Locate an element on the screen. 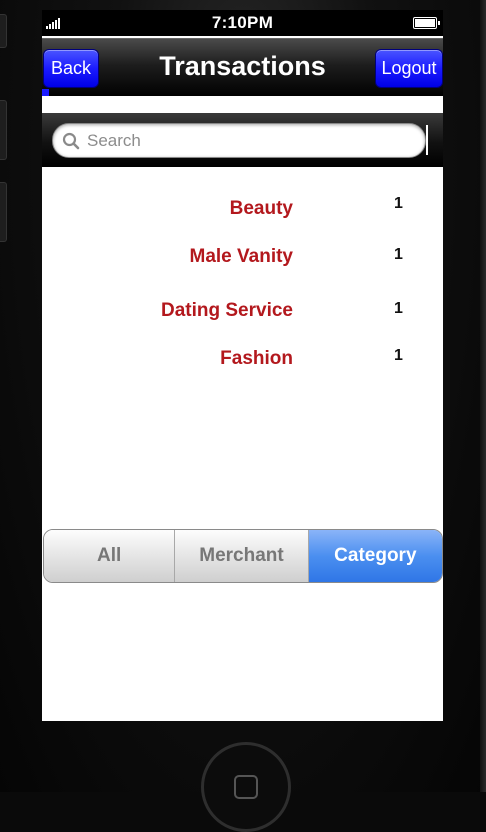 The height and width of the screenshot is (832, 486). search-icon is located at coordinates (71, 141).